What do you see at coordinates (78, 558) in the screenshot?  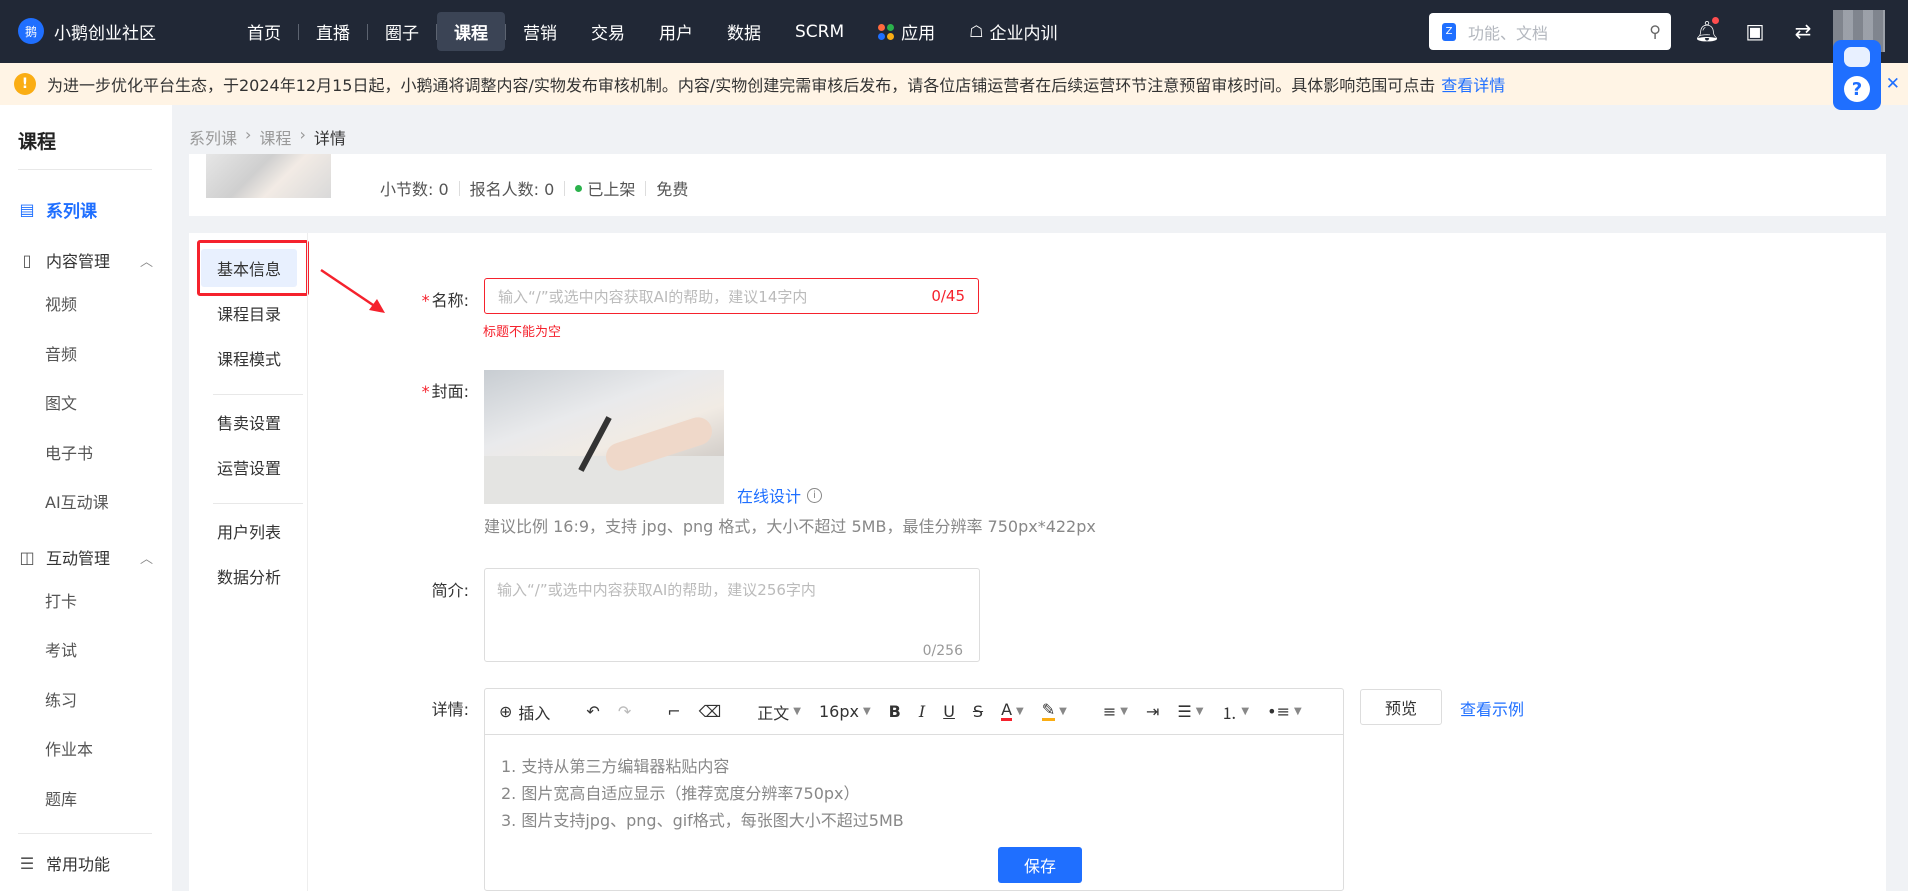 I see `sidebar-group-label: 互动管理` at bounding box center [78, 558].